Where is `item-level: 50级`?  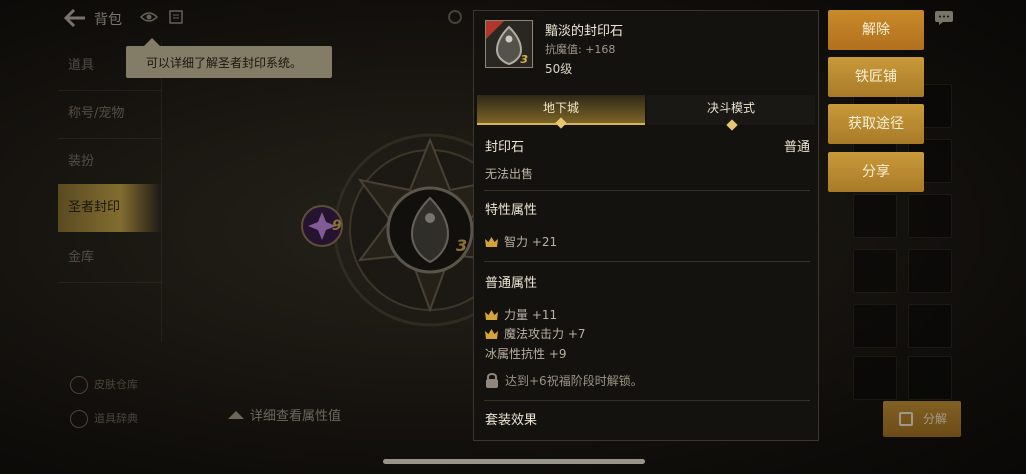
item-level: 50级 is located at coordinates (559, 69).